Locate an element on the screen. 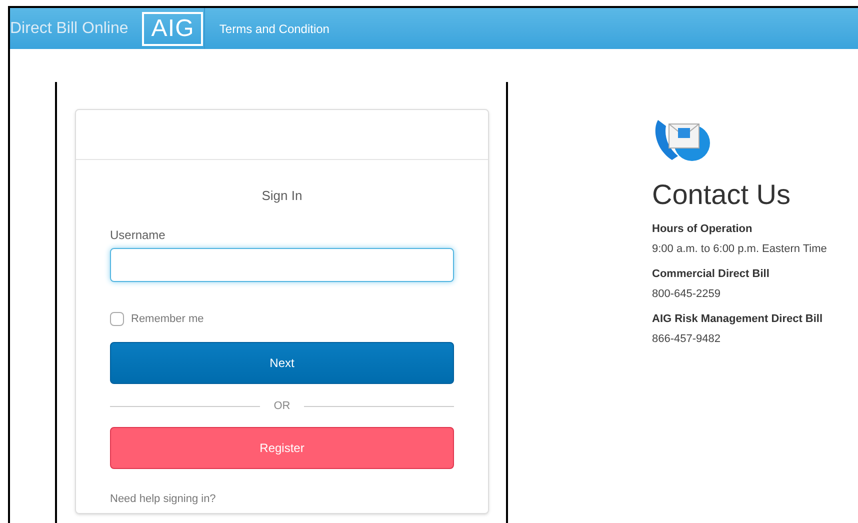 The height and width of the screenshot is (523, 858). next-button: Next is located at coordinates (282, 363).